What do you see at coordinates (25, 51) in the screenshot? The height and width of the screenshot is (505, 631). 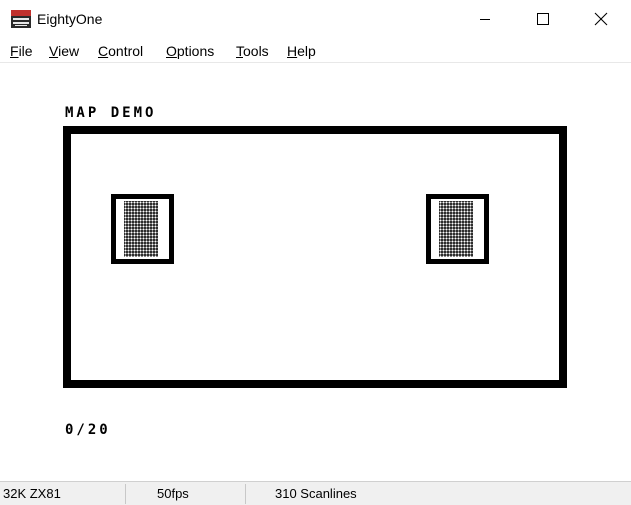 I see `menu-file-label: ile` at bounding box center [25, 51].